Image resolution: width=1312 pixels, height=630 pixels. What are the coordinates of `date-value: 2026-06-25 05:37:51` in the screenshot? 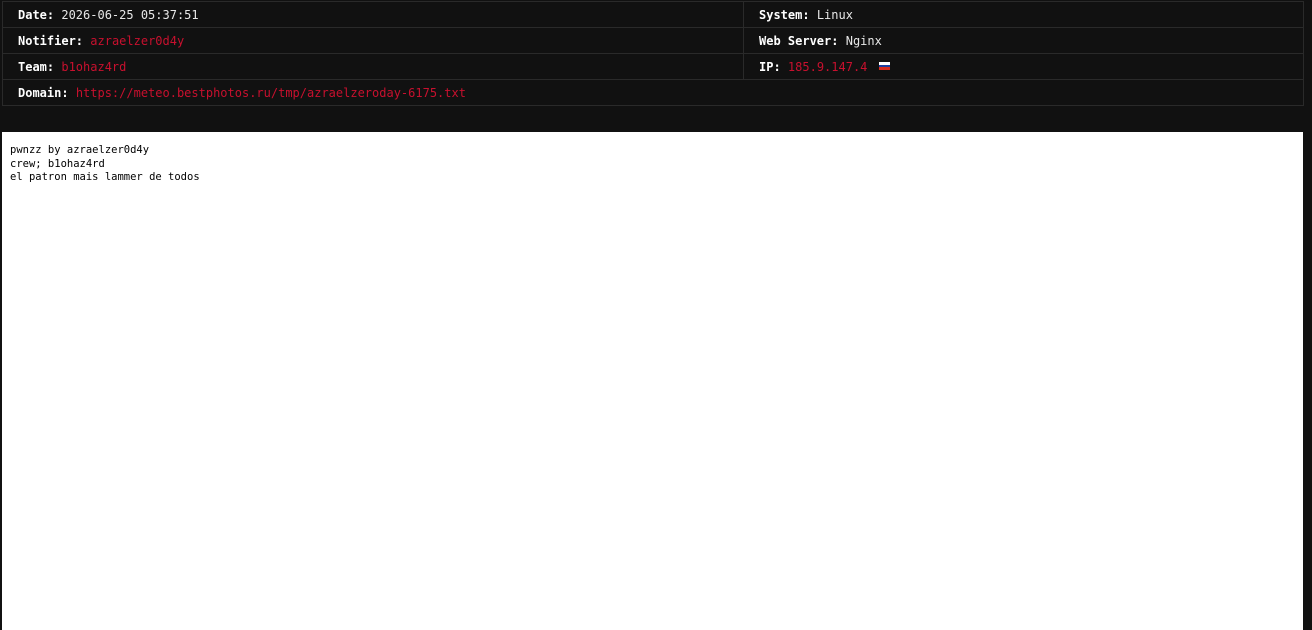 It's located at (130, 14).